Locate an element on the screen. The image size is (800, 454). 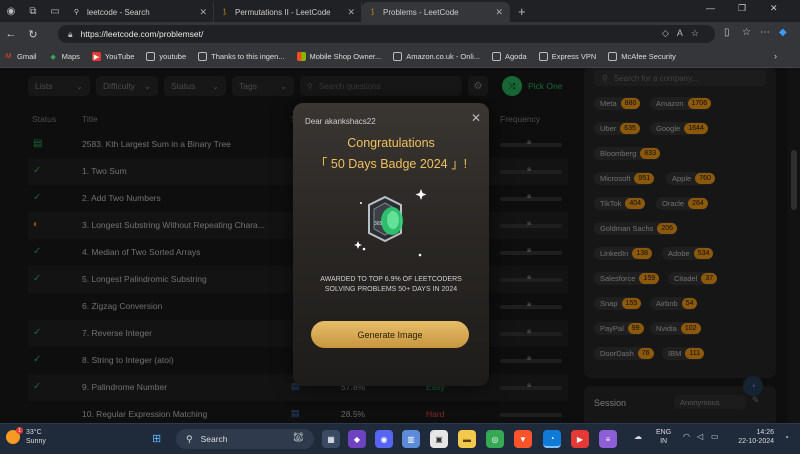
notification-bell-icon: ◔ is located at coordinates (786, 437).